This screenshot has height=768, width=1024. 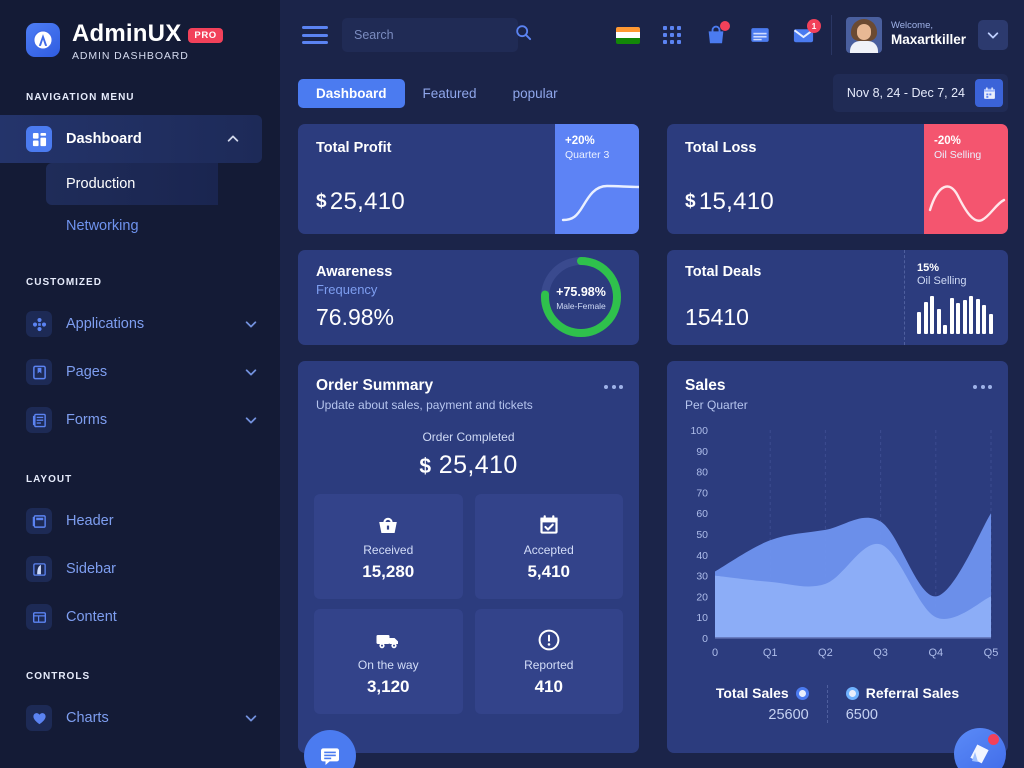 I want to click on order-tile-label: Received, so click(x=388, y=549).